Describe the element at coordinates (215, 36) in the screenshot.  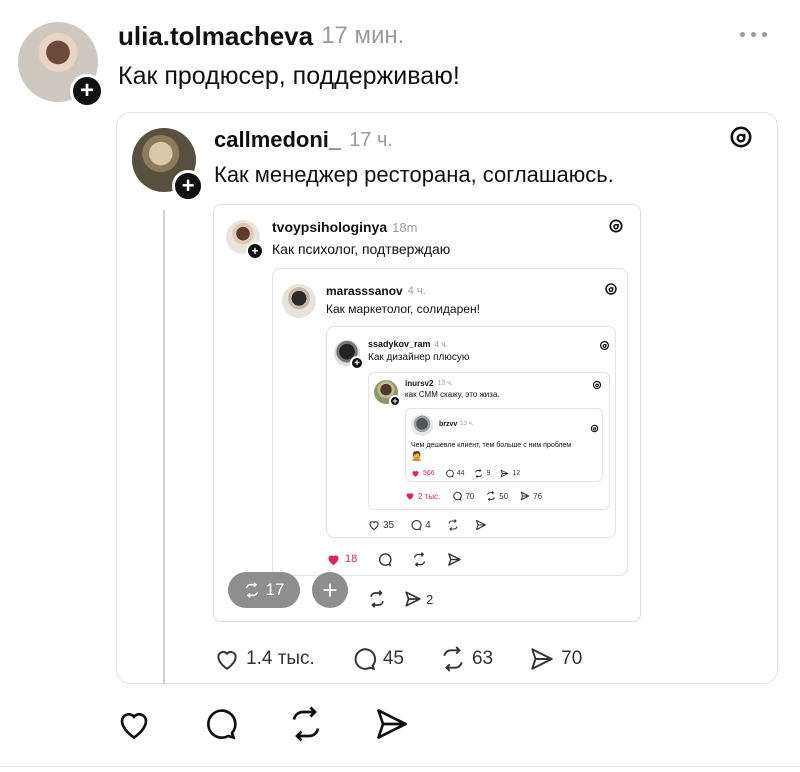
I see `post-username: ulia.tolmacheva` at that location.